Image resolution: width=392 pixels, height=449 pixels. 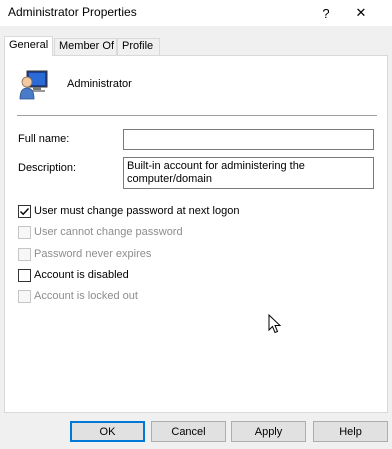 I want to click on checkbox-account-disabled: Account is disabled, so click(x=73, y=275).